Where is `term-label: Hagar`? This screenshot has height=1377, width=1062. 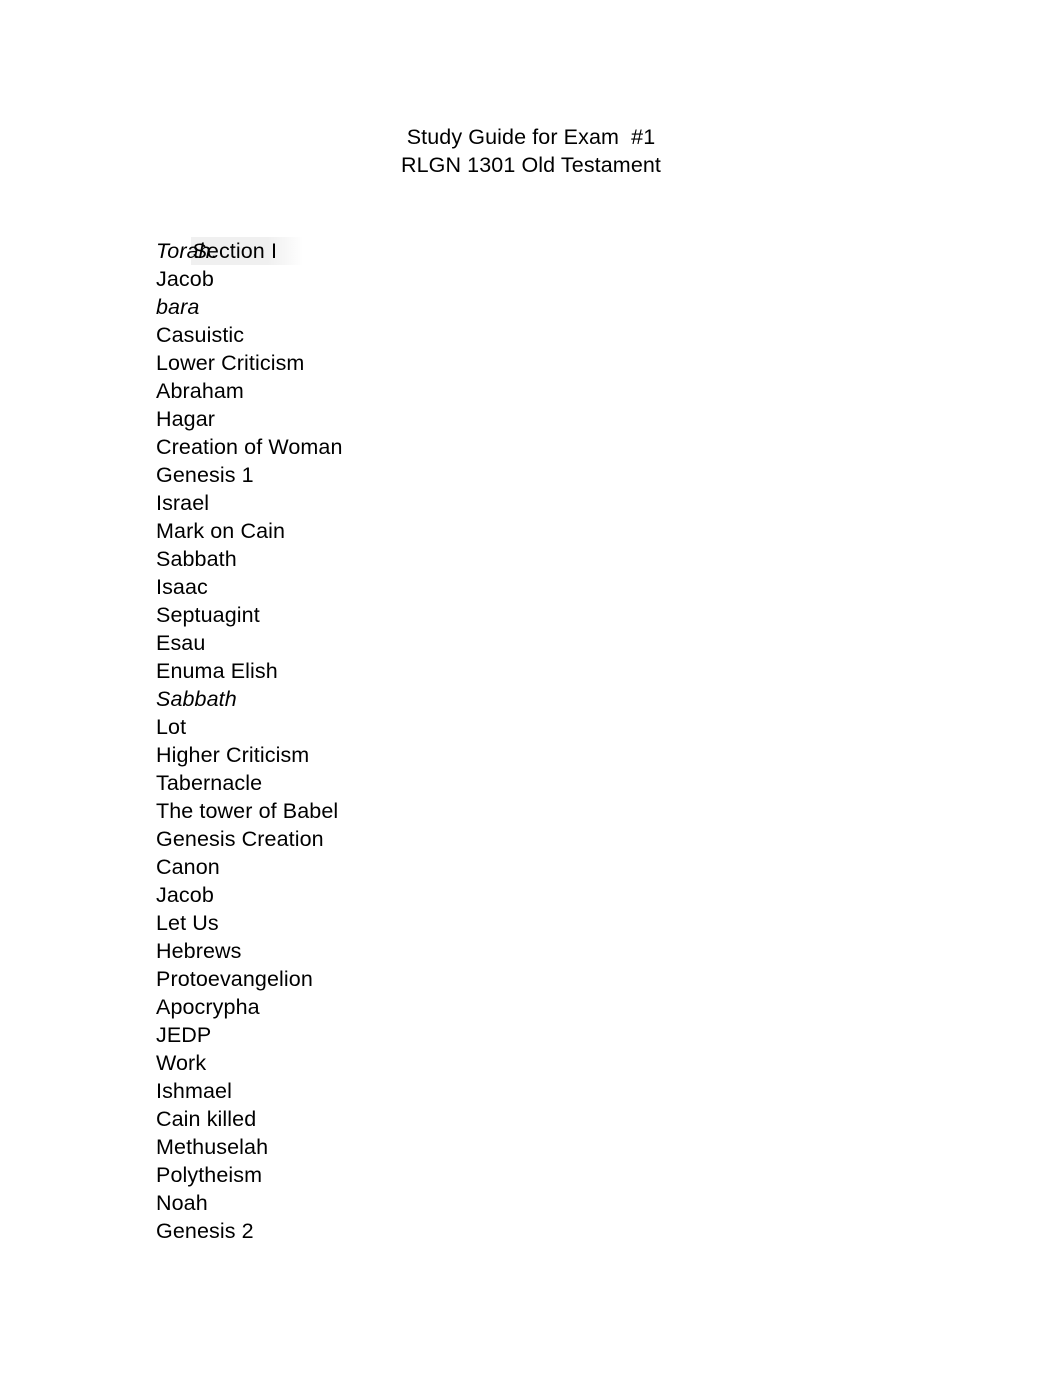 term-label: Hagar is located at coordinates (186, 419).